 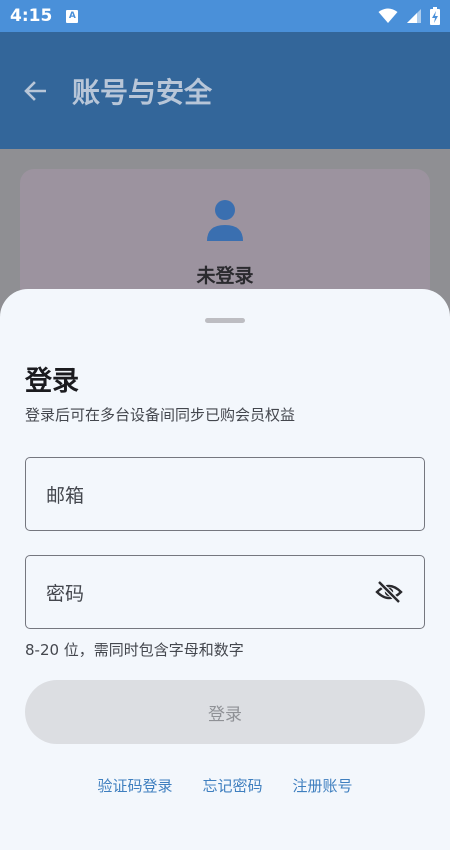 I want to click on code-login-link: 验证码登录, so click(x=134, y=785).